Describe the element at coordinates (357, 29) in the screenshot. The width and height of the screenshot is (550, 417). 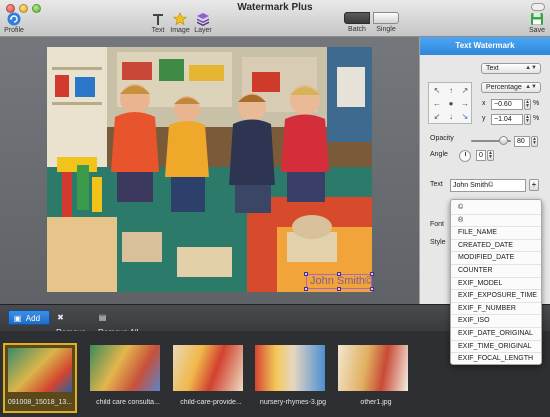
I see `batch-label: Batch` at that location.